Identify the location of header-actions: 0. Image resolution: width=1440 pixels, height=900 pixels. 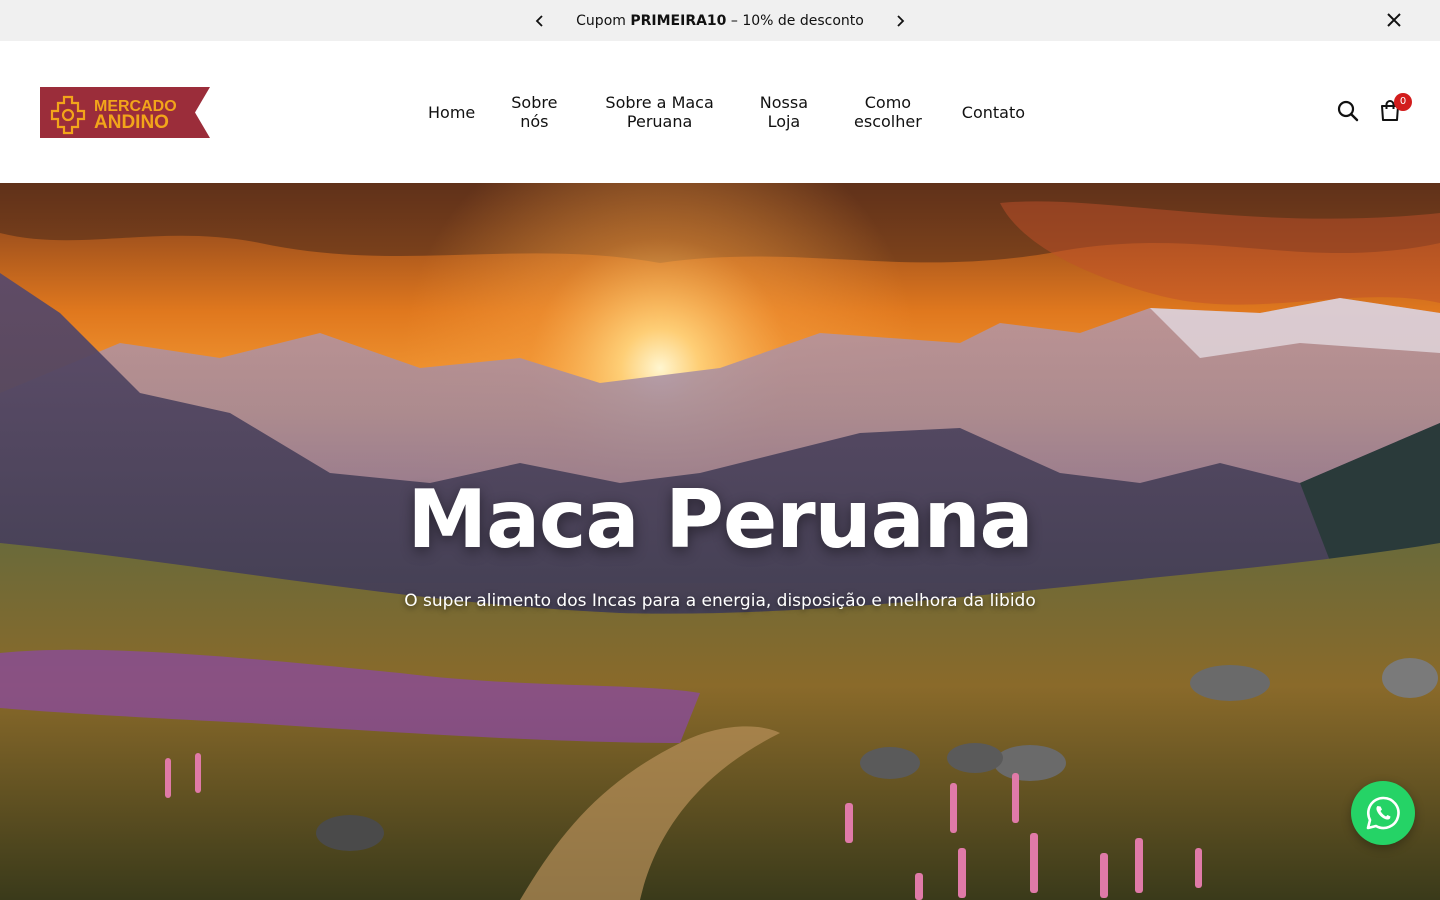
(1374, 108).